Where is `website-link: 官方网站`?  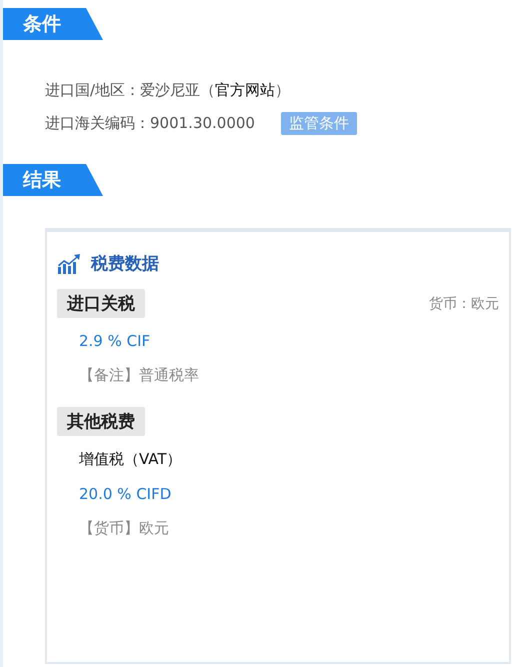 website-link: 官方网站 is located at coordinates (245, 90).